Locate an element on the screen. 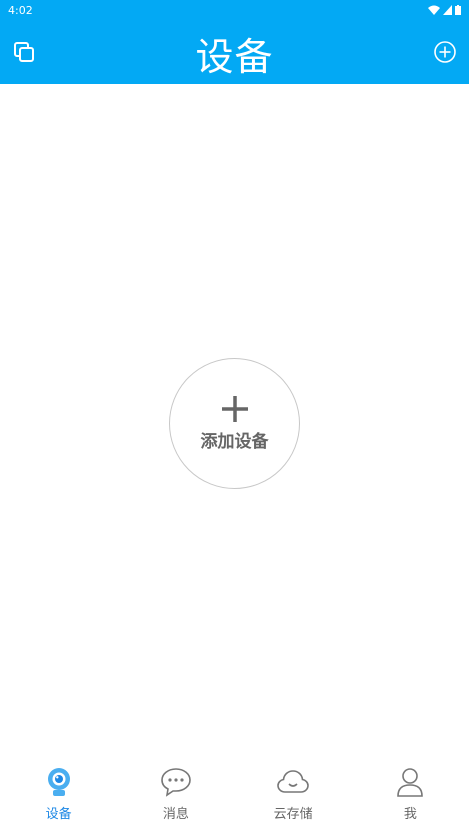 This screenshot has width=469, height=834. status-time: 4:02 is located at coordinates (20, 10).